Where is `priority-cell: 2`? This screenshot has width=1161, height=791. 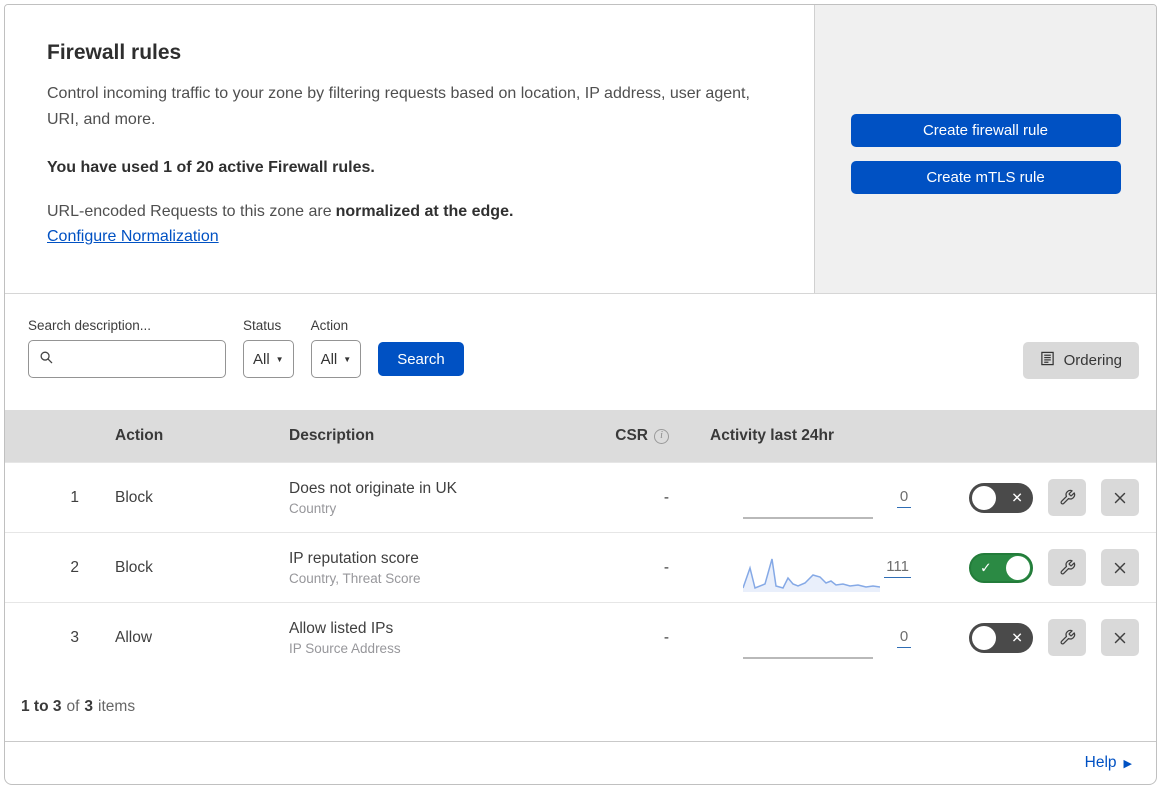 priority-cell: 2 is located at coordinates (74, 567).